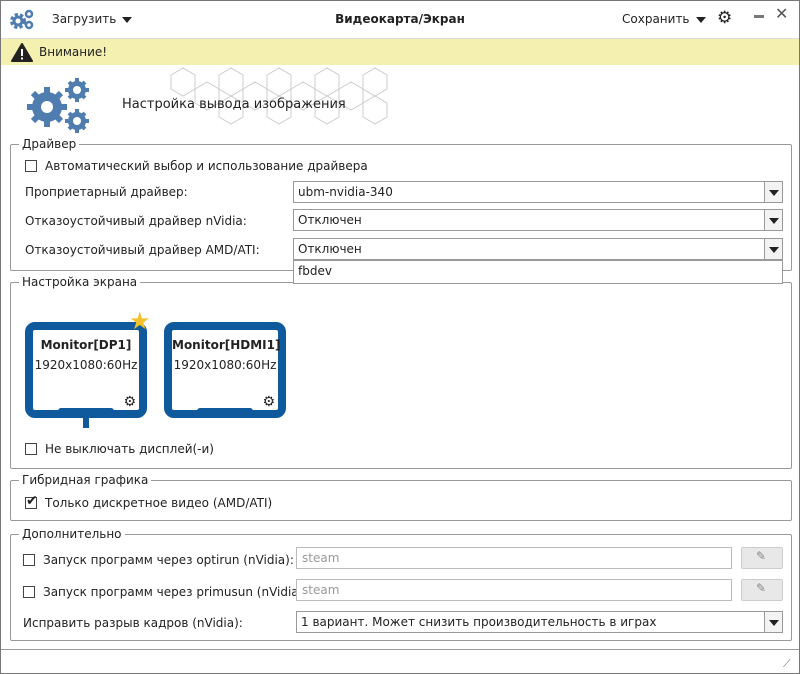 The height and width of the screenshot is (674, 800). I want to click on nvidia-failsafe-label: Отказоустойчивый драйвер nVidia:, so click(136, 221).